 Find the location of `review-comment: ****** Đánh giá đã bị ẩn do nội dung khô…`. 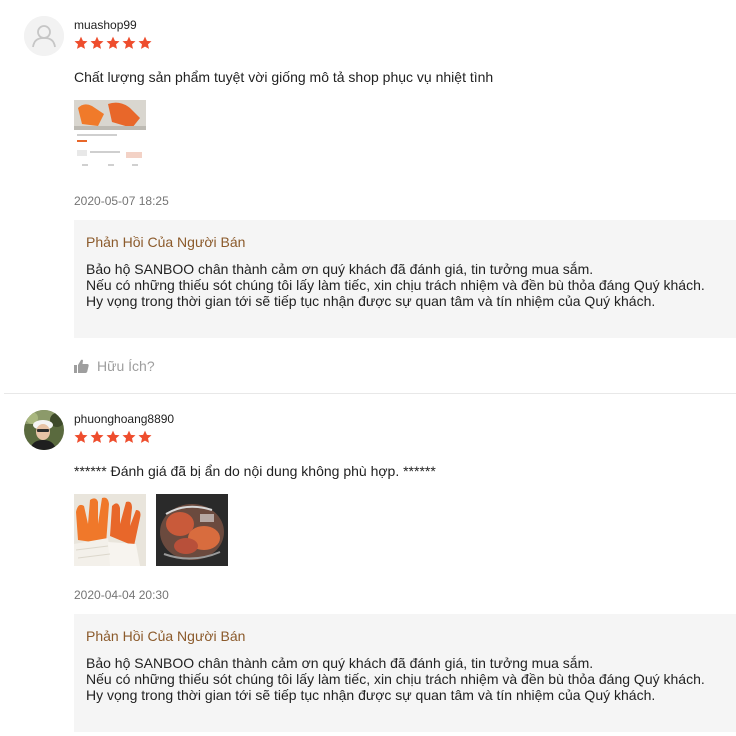

review-comment: ****** Đánh giá đã bị ẩn do nội dung khô… is located at coordinates (255, 471).